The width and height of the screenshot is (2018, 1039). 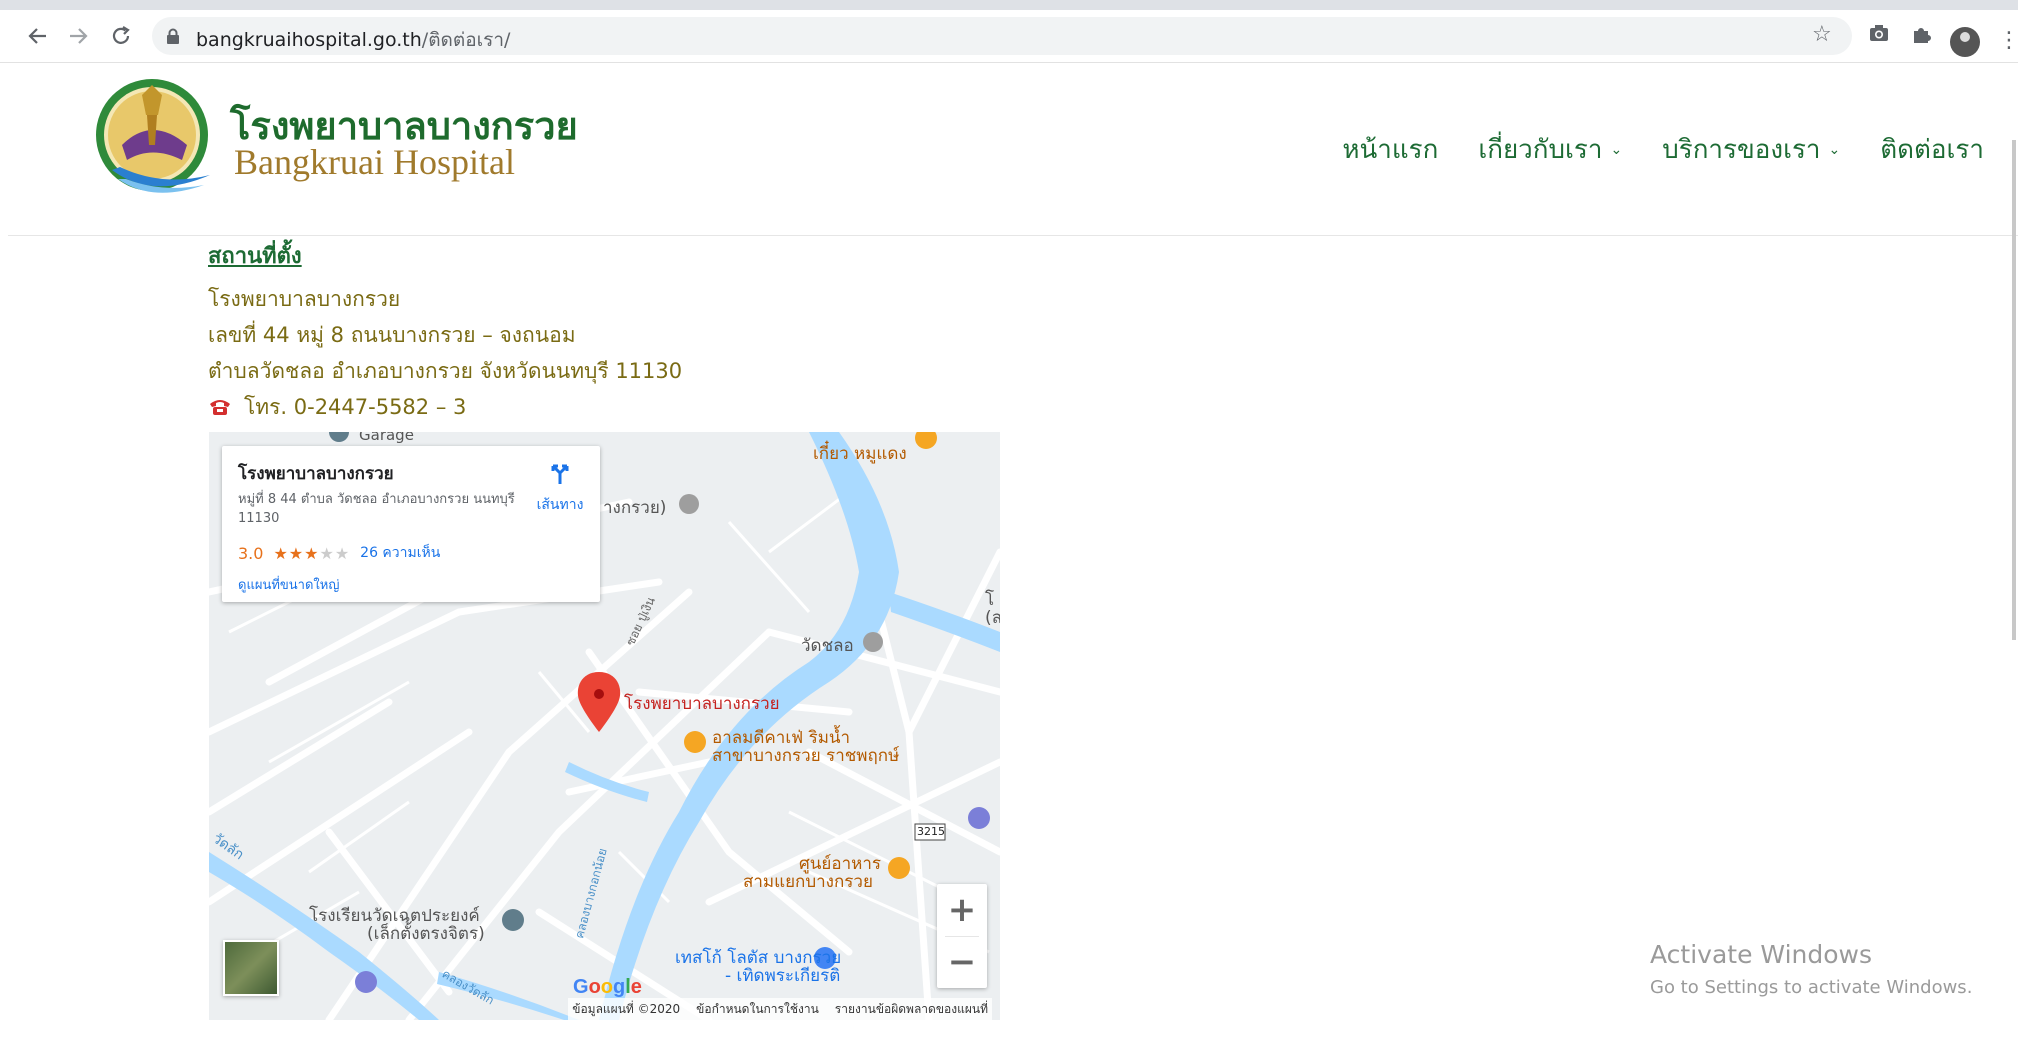 I want to click on reload-icon, so click(x=121, y=36).